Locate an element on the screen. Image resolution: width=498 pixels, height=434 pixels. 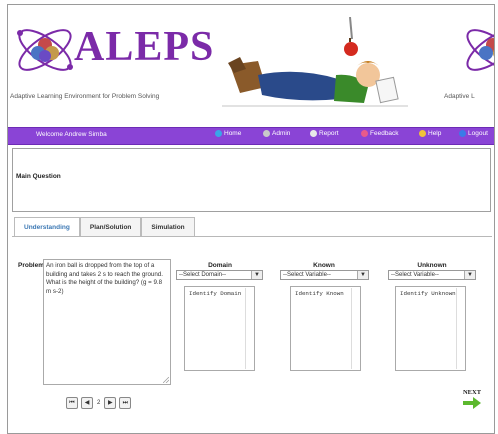
nav-report-label: Report is located at coordinates (329, 133).